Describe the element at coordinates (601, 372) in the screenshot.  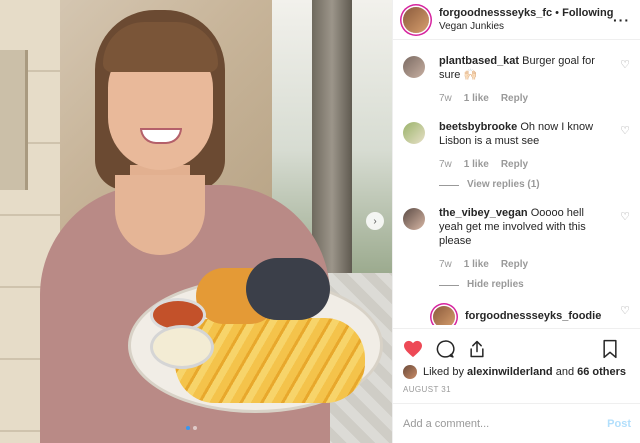
I see `likes-others: 66 others` at that location.